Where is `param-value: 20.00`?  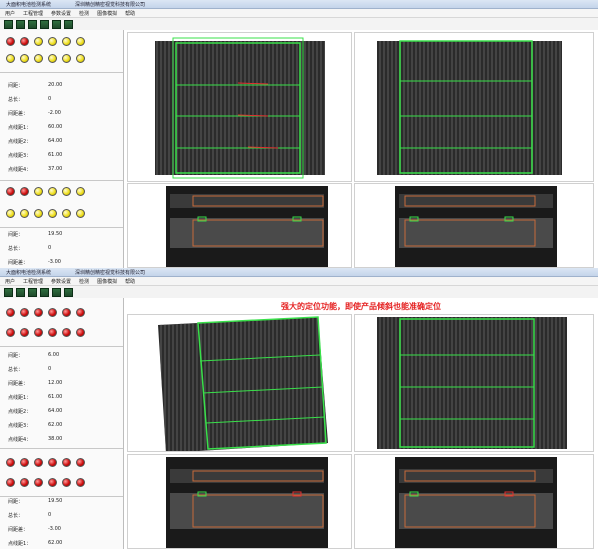 param-value: 20.00 is located at coordinates (55, 85).